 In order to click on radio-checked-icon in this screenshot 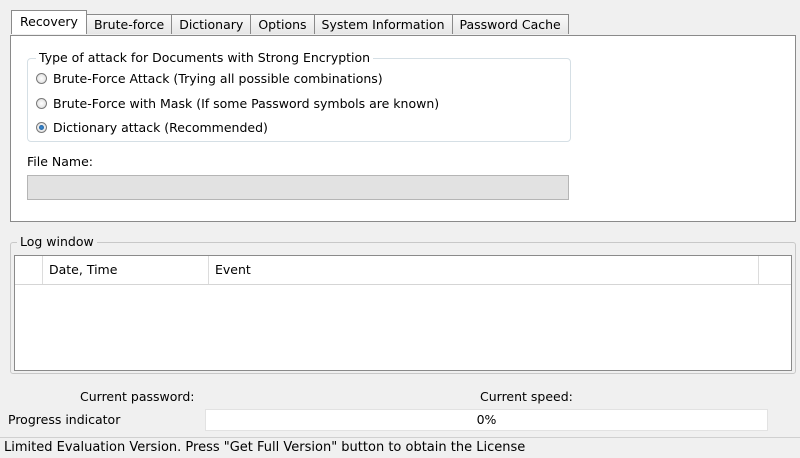, I will do `click(41, 127)`.